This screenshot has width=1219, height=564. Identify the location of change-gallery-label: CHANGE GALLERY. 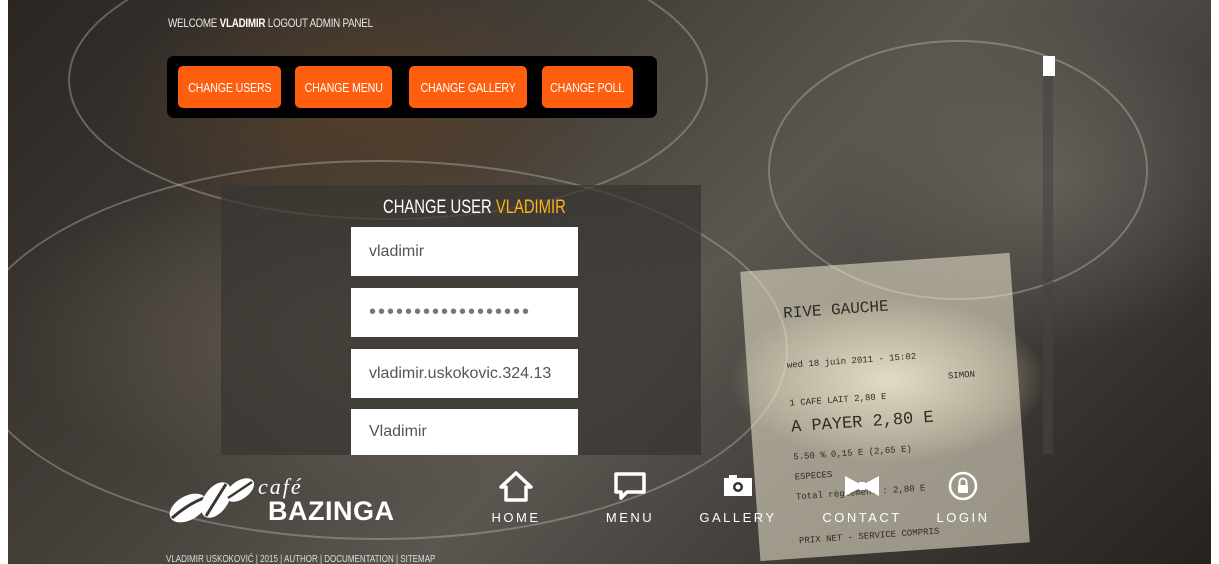
(468, 87).